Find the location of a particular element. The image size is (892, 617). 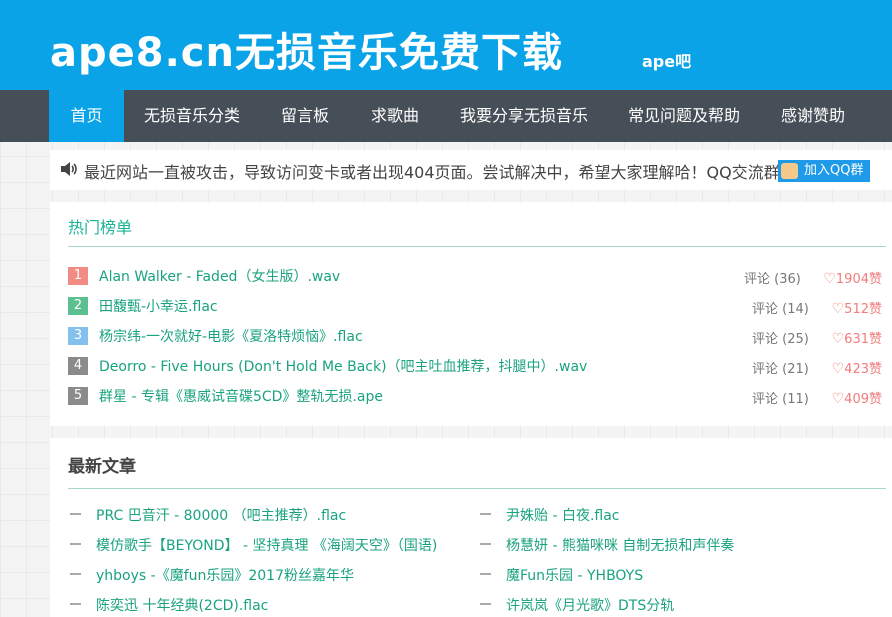

like-count: 512赞 is located at coordinates (863, 309).